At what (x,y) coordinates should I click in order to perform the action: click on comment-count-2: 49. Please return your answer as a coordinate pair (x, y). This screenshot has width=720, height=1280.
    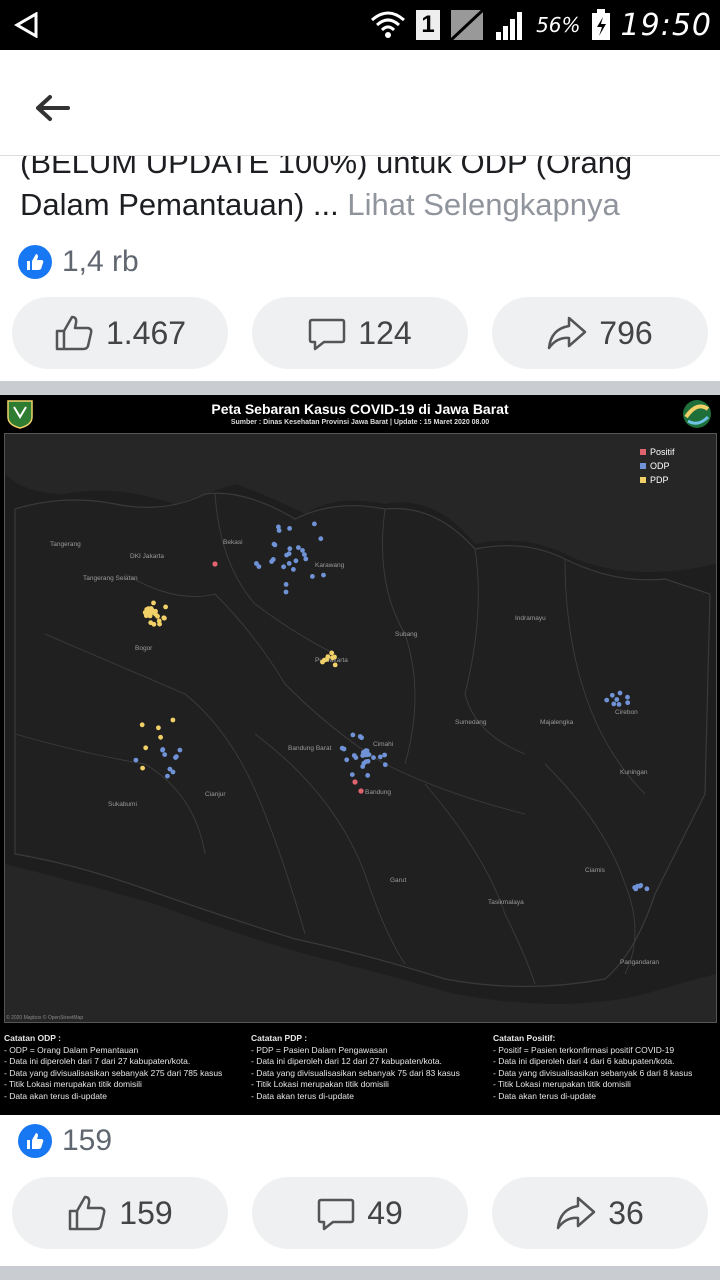
    Looking at the image, I should click on (385, 1212).